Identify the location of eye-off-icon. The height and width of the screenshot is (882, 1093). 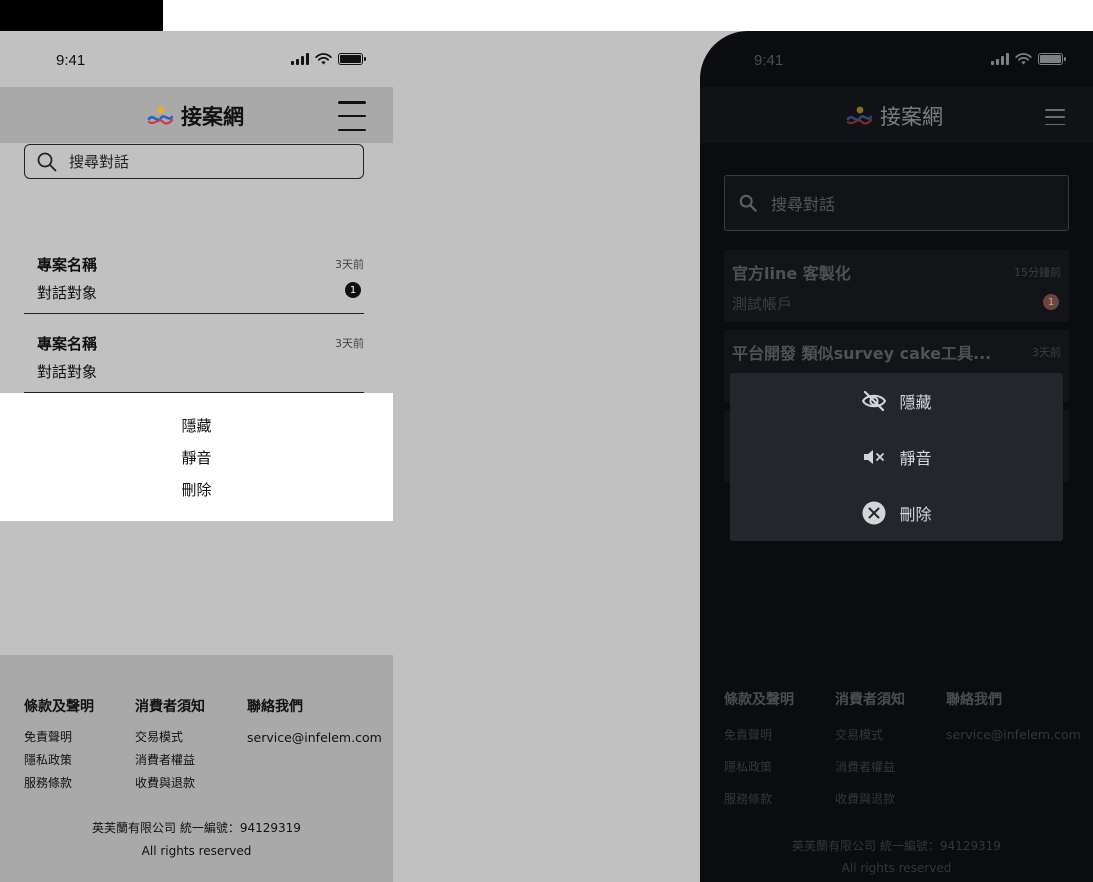
(874, 401).